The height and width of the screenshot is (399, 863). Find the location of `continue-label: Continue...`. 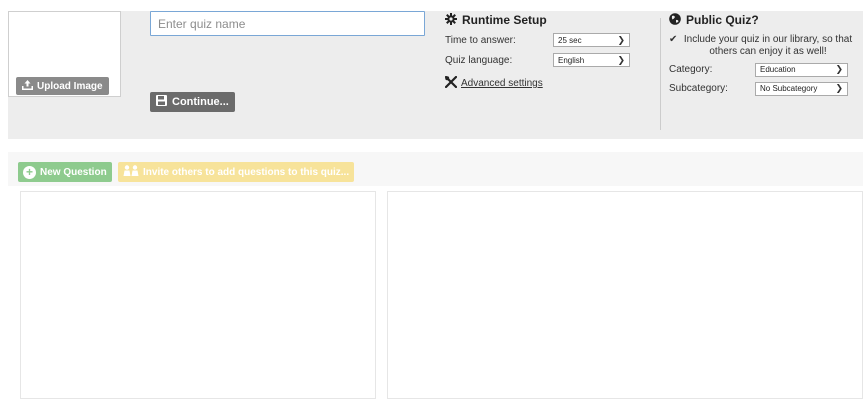

continue-label: Continue... is located at coordinates (200, 102).